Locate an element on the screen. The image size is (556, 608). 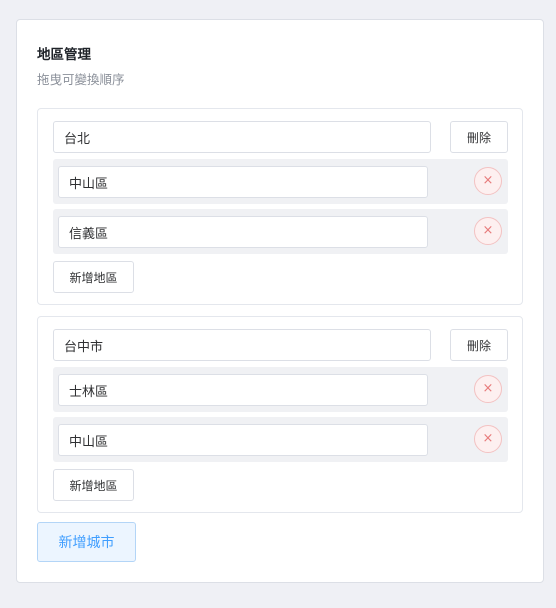
add-city-button: 新增城市 is located at coordinates (86, 542).